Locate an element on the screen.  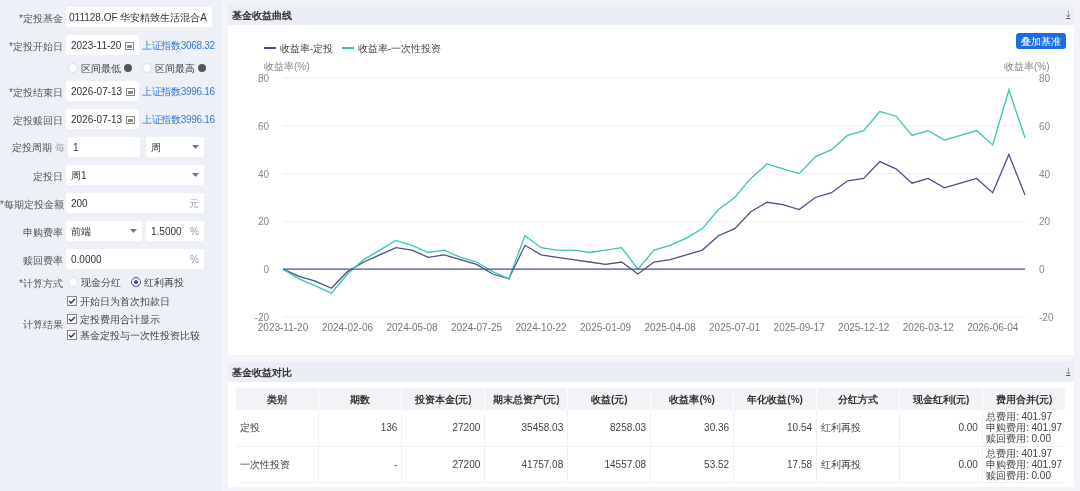
radio-label: 现金分红 is located at coordinates (101, 282).